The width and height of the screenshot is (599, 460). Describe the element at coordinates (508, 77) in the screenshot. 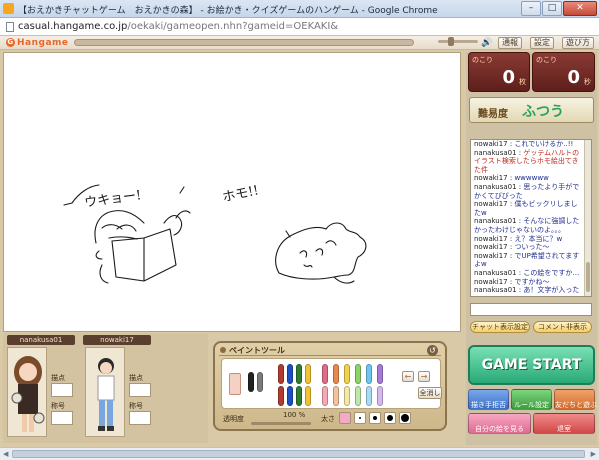

I see `remaining-value: 0` at that location.